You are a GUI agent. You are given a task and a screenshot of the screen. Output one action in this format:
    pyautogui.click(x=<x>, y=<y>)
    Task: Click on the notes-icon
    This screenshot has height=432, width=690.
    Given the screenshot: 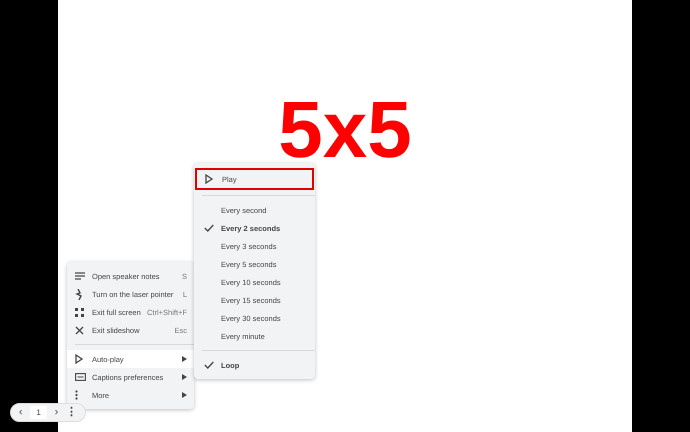 What is the action you would take?
    pyautogui.click(x=80, y=276)
    